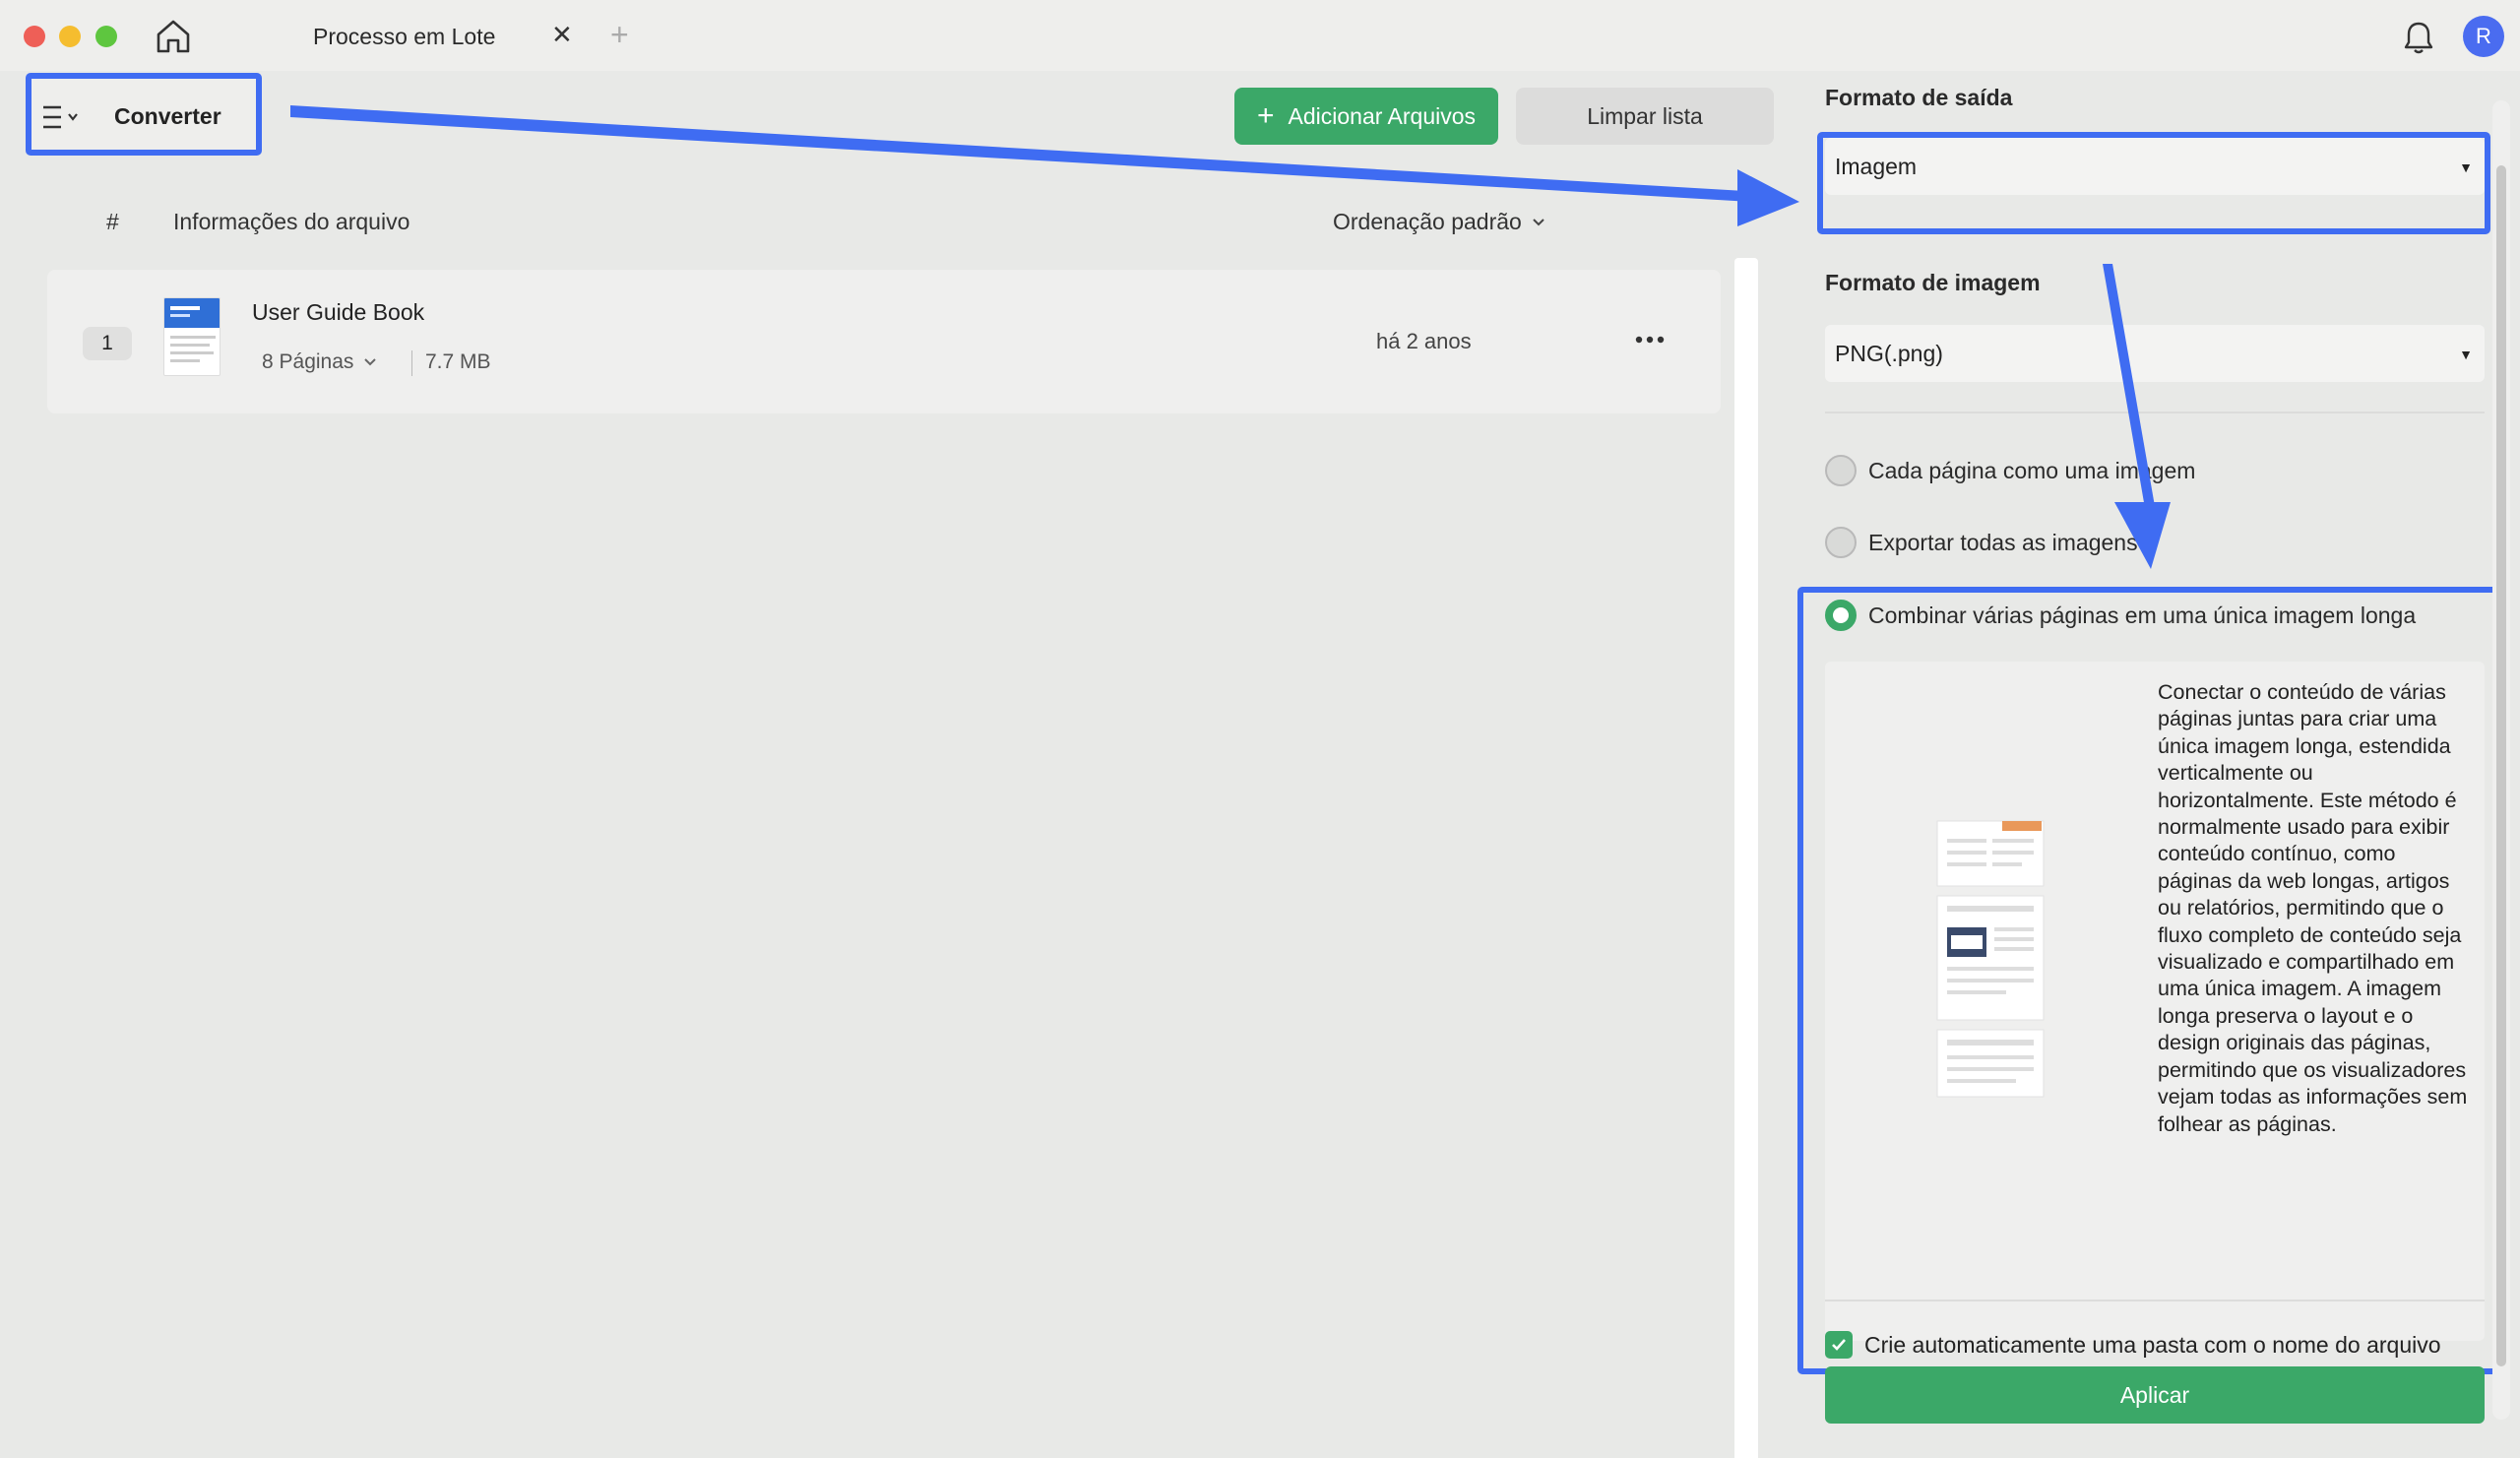  I want to click on option-label: Cada página como uma imagem, so click(2032, 470).